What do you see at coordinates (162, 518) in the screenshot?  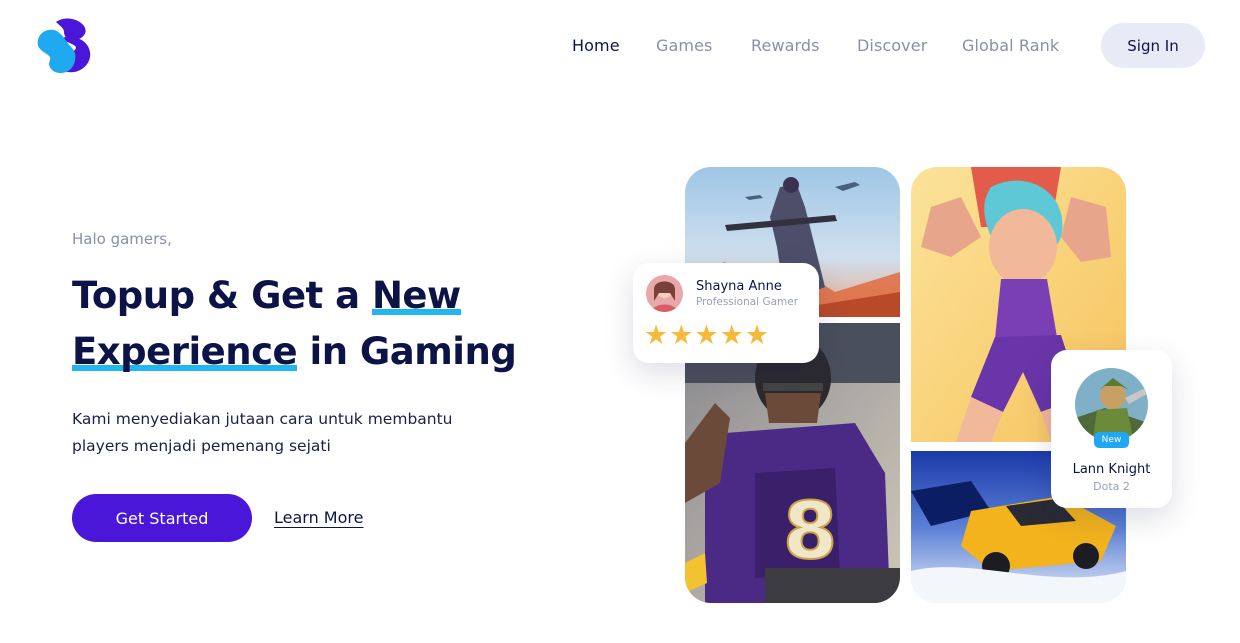 I see `get-started-button: Get Started` at bounding box center [162, 518].